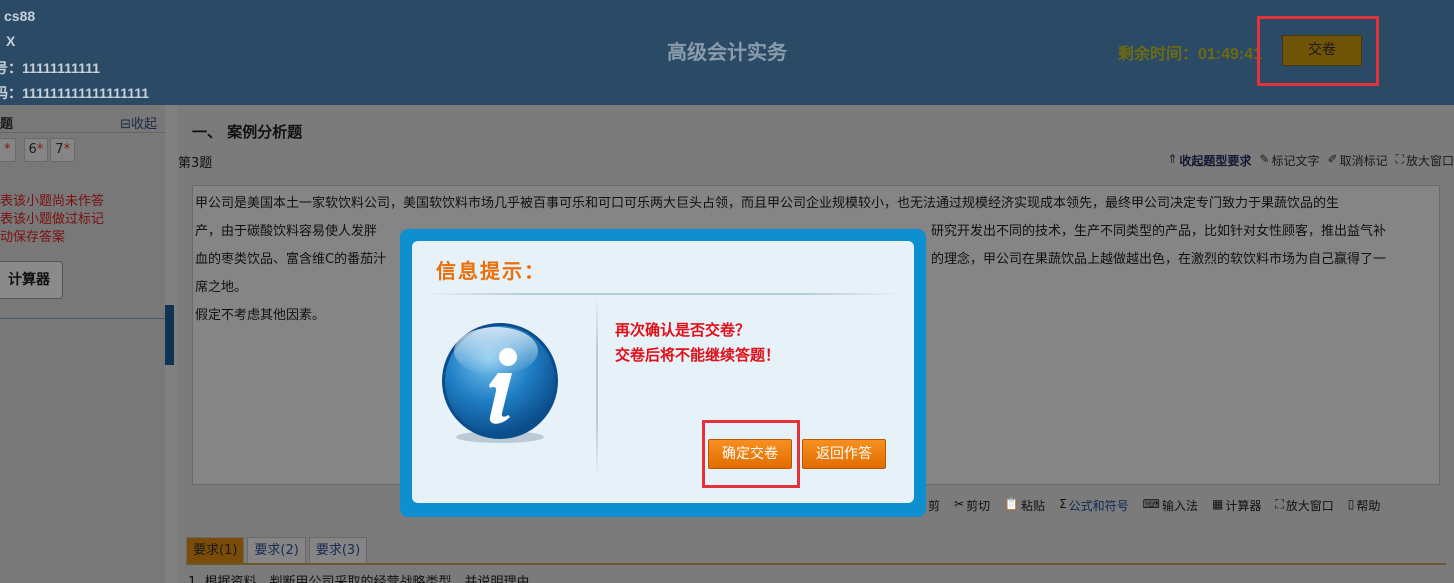 The height and width of the screenshot is (583, 1454). Describe the element at coordinates (1332, 159) in the screenshot. I see `eraser-icon: ✐` at that location.